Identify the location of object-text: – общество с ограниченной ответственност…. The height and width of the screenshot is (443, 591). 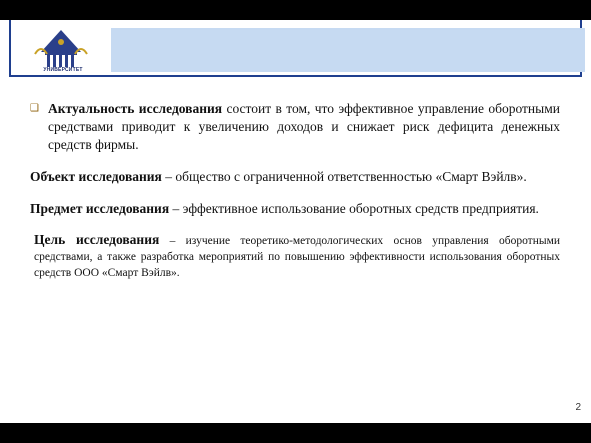
(344, 176).